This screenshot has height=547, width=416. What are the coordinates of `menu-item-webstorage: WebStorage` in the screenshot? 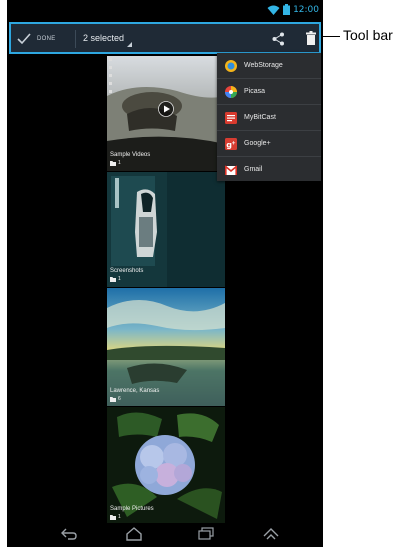 It's located at (269, 65).